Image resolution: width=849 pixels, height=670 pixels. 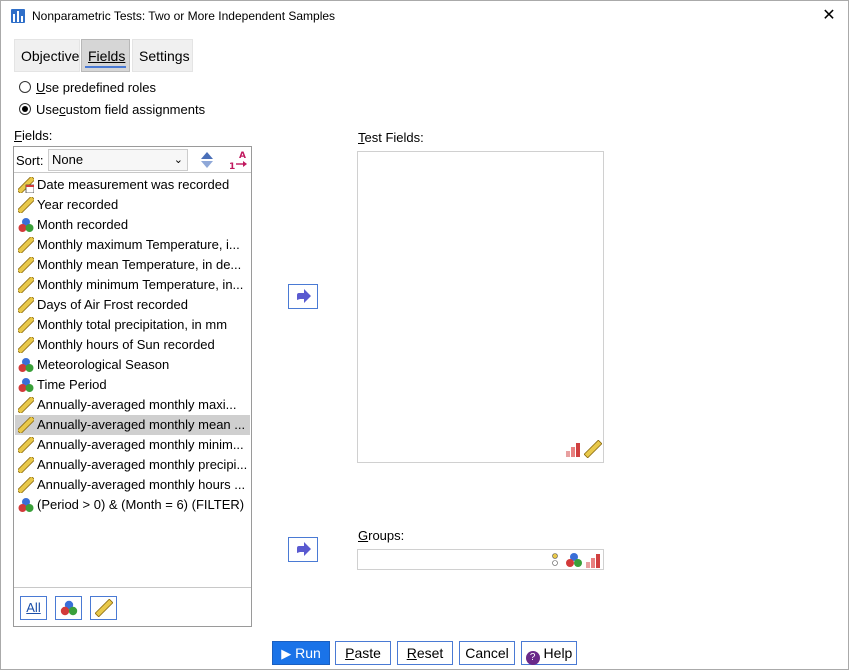 I want to click on fields-label: Fields:, so click(x=33, y=135).